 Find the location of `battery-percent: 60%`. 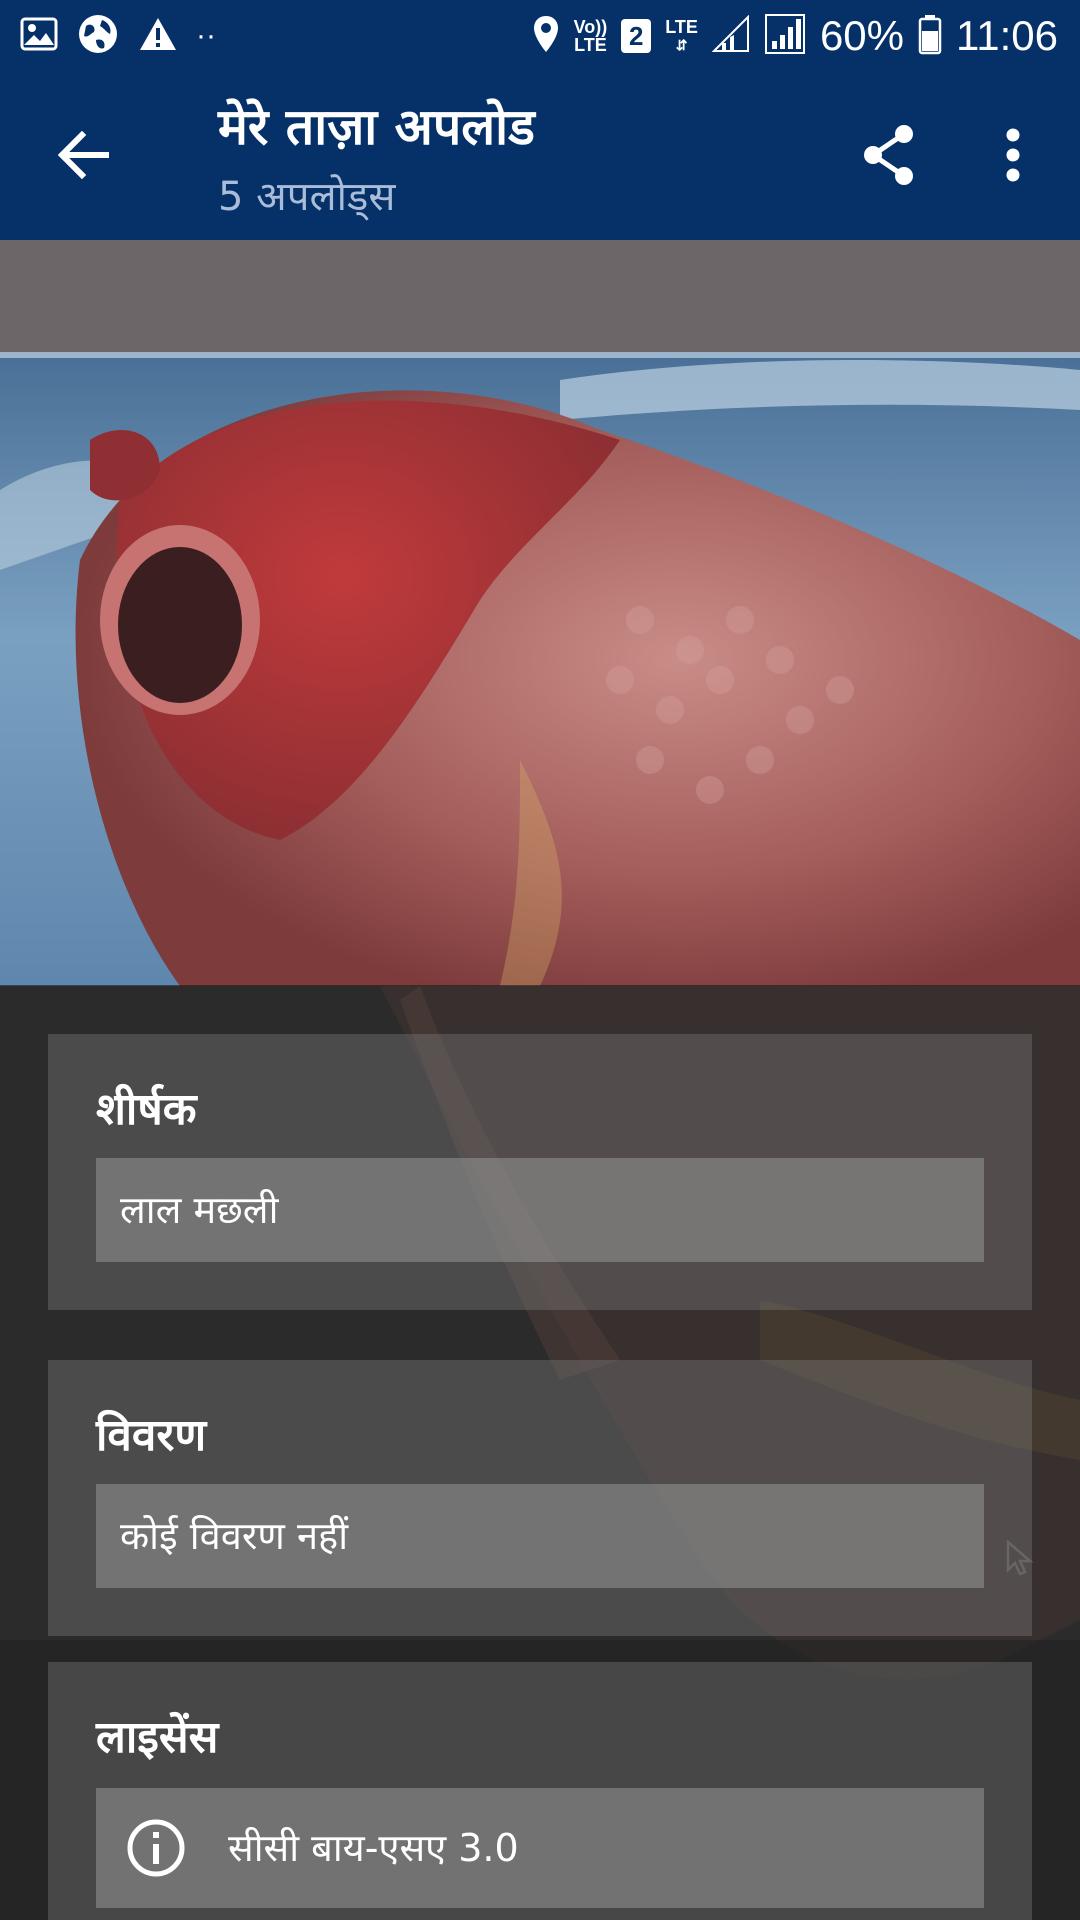

battery-percent: 60% is located at coordinates (861, 35).